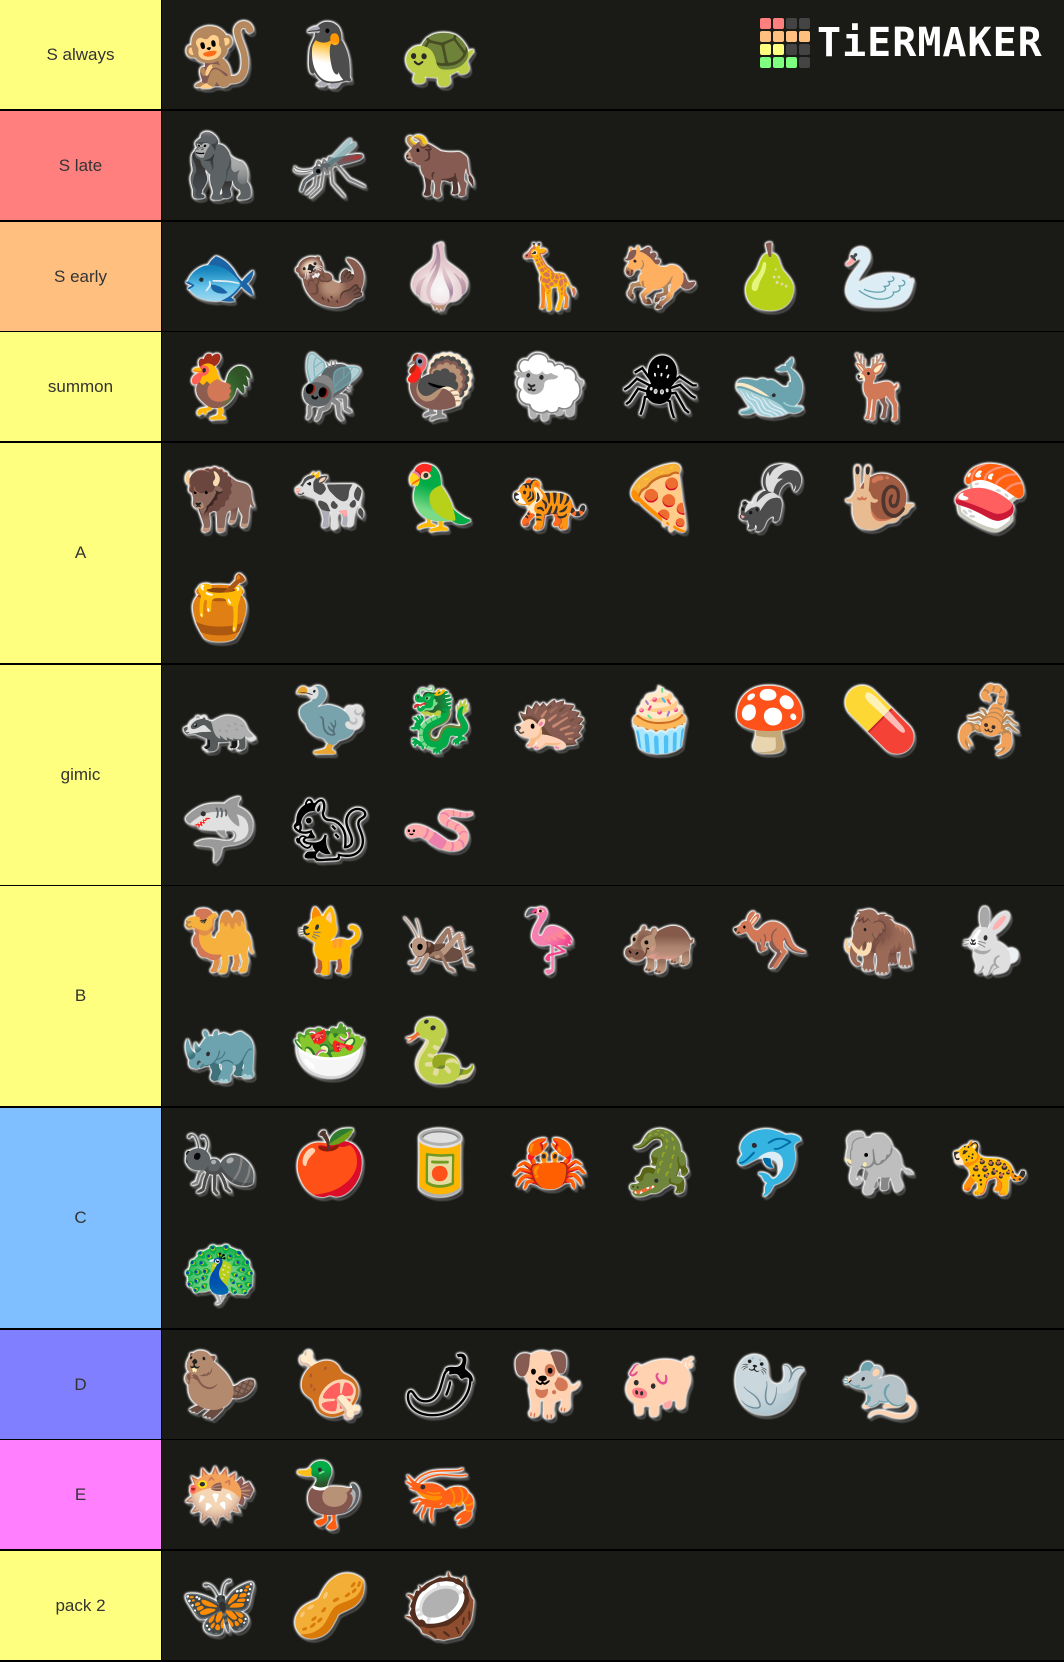  What do you see at coordinates (440, 166) in the screenshot?
I see `tier-item-ox: 🐂` at bounding box center [440, 166].